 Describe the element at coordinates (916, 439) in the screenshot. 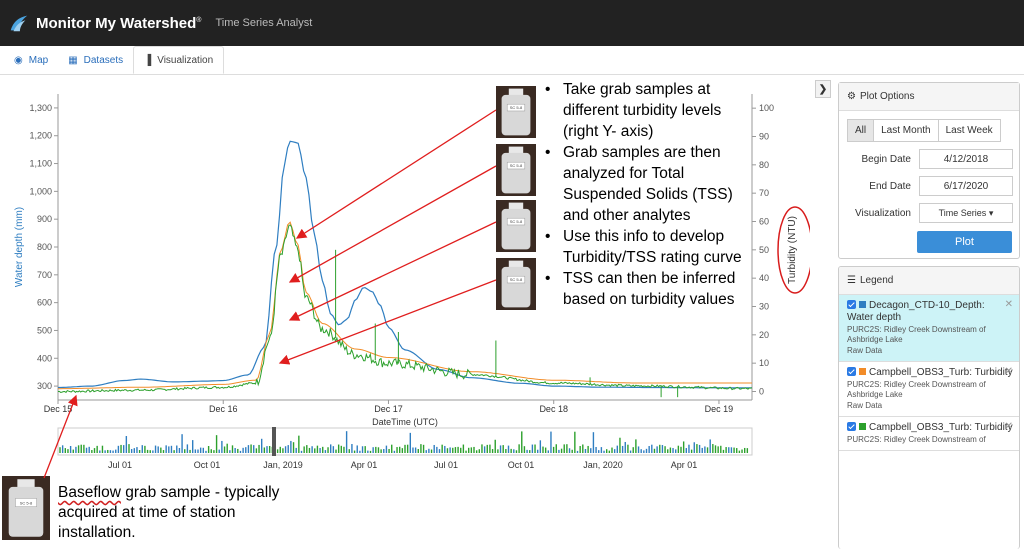

I see `legend-item-site: PURC2S: Ridley Creek Downstream of` at that location.